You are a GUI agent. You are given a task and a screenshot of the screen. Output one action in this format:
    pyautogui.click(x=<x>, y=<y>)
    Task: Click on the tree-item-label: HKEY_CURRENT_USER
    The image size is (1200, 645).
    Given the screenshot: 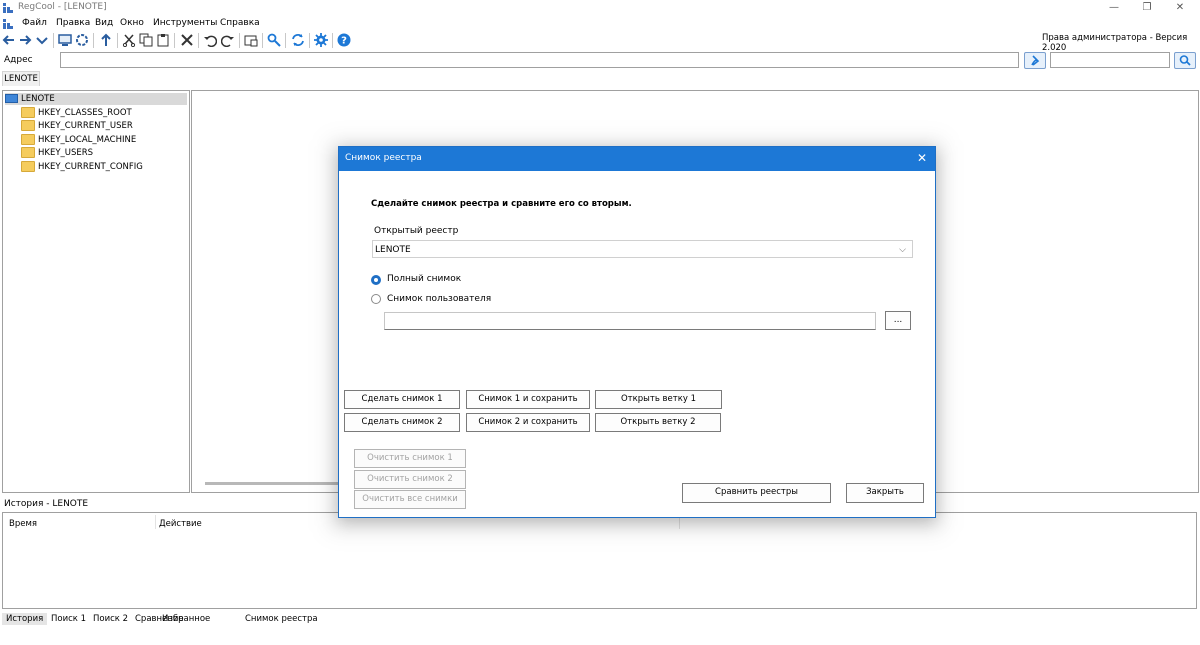 What is the action you would take?
    pyautogui.click(x=85, y=126)
    